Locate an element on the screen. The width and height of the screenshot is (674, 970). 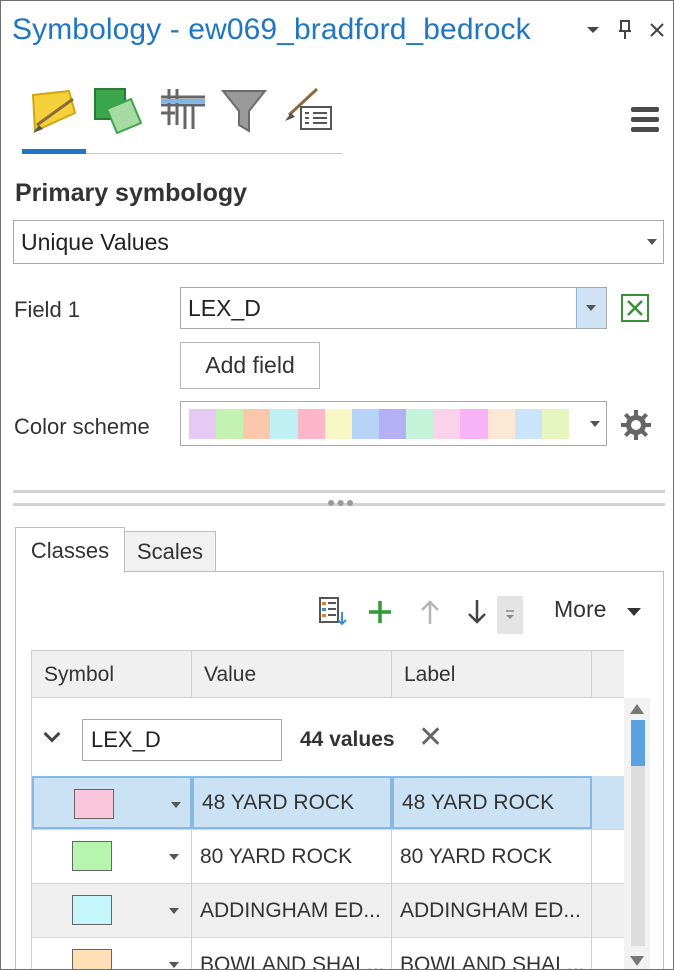
vertical-scrollbar is located at coordinates (637, 833).